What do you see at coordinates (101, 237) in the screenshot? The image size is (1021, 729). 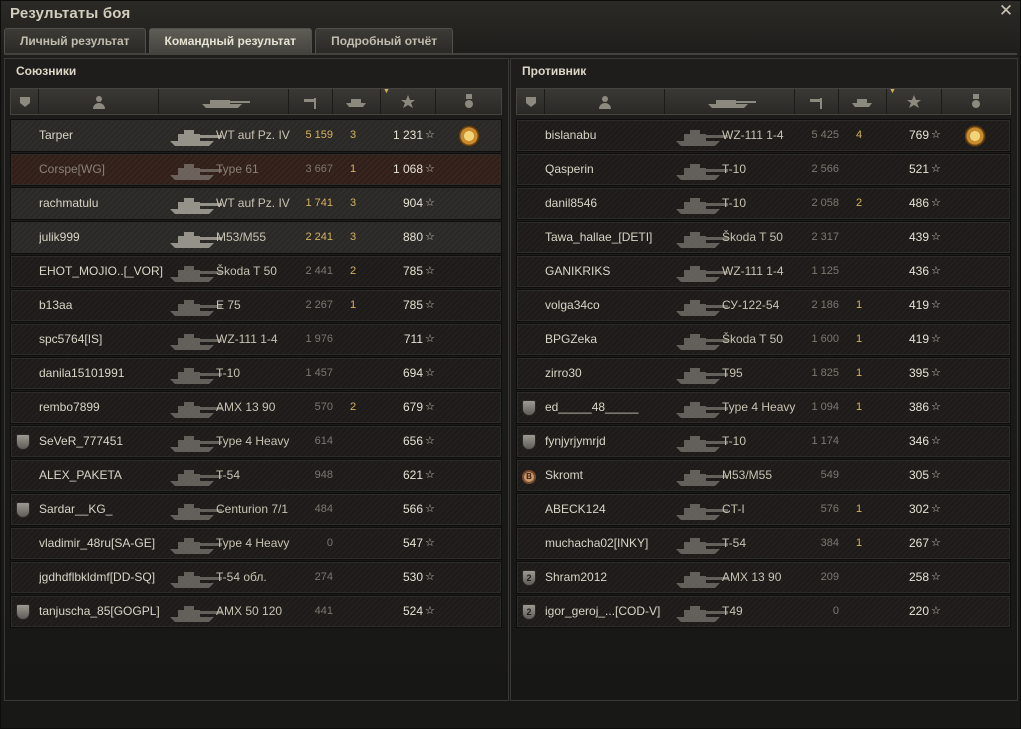 I see `player-name: julik999` at bounding box center [101, 237].